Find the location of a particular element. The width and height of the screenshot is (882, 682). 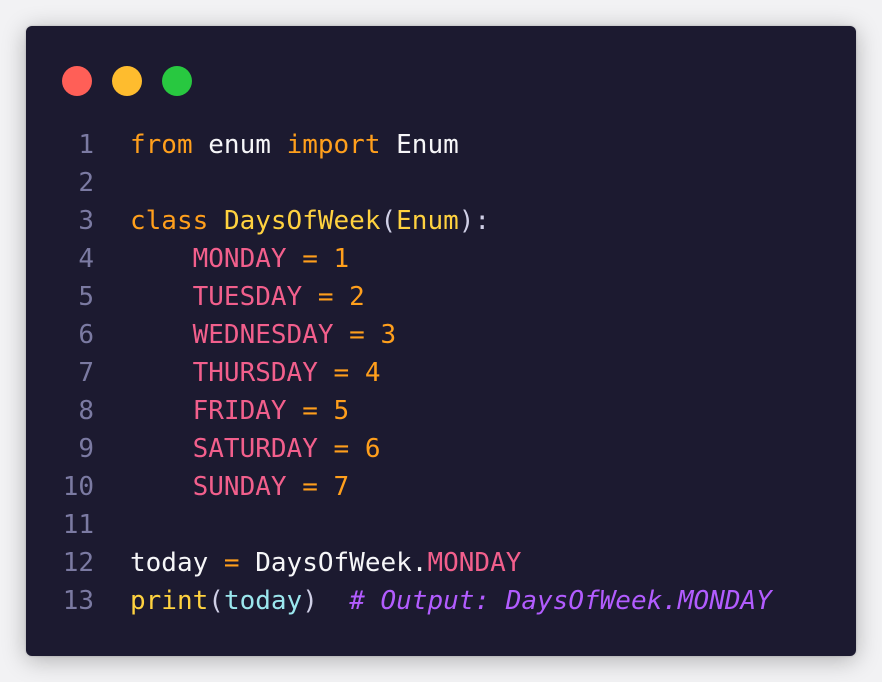

line-text: class DaysOfWeek(Enum): is located at coordinates (310, 221).